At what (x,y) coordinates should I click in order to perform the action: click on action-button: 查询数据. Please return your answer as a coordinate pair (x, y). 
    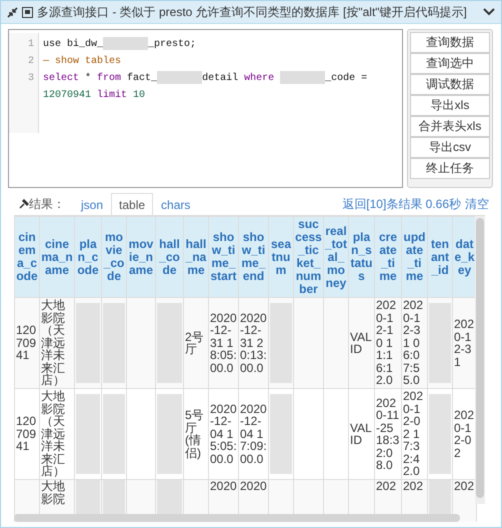
    Looking at the image, I should click on (450, 42).